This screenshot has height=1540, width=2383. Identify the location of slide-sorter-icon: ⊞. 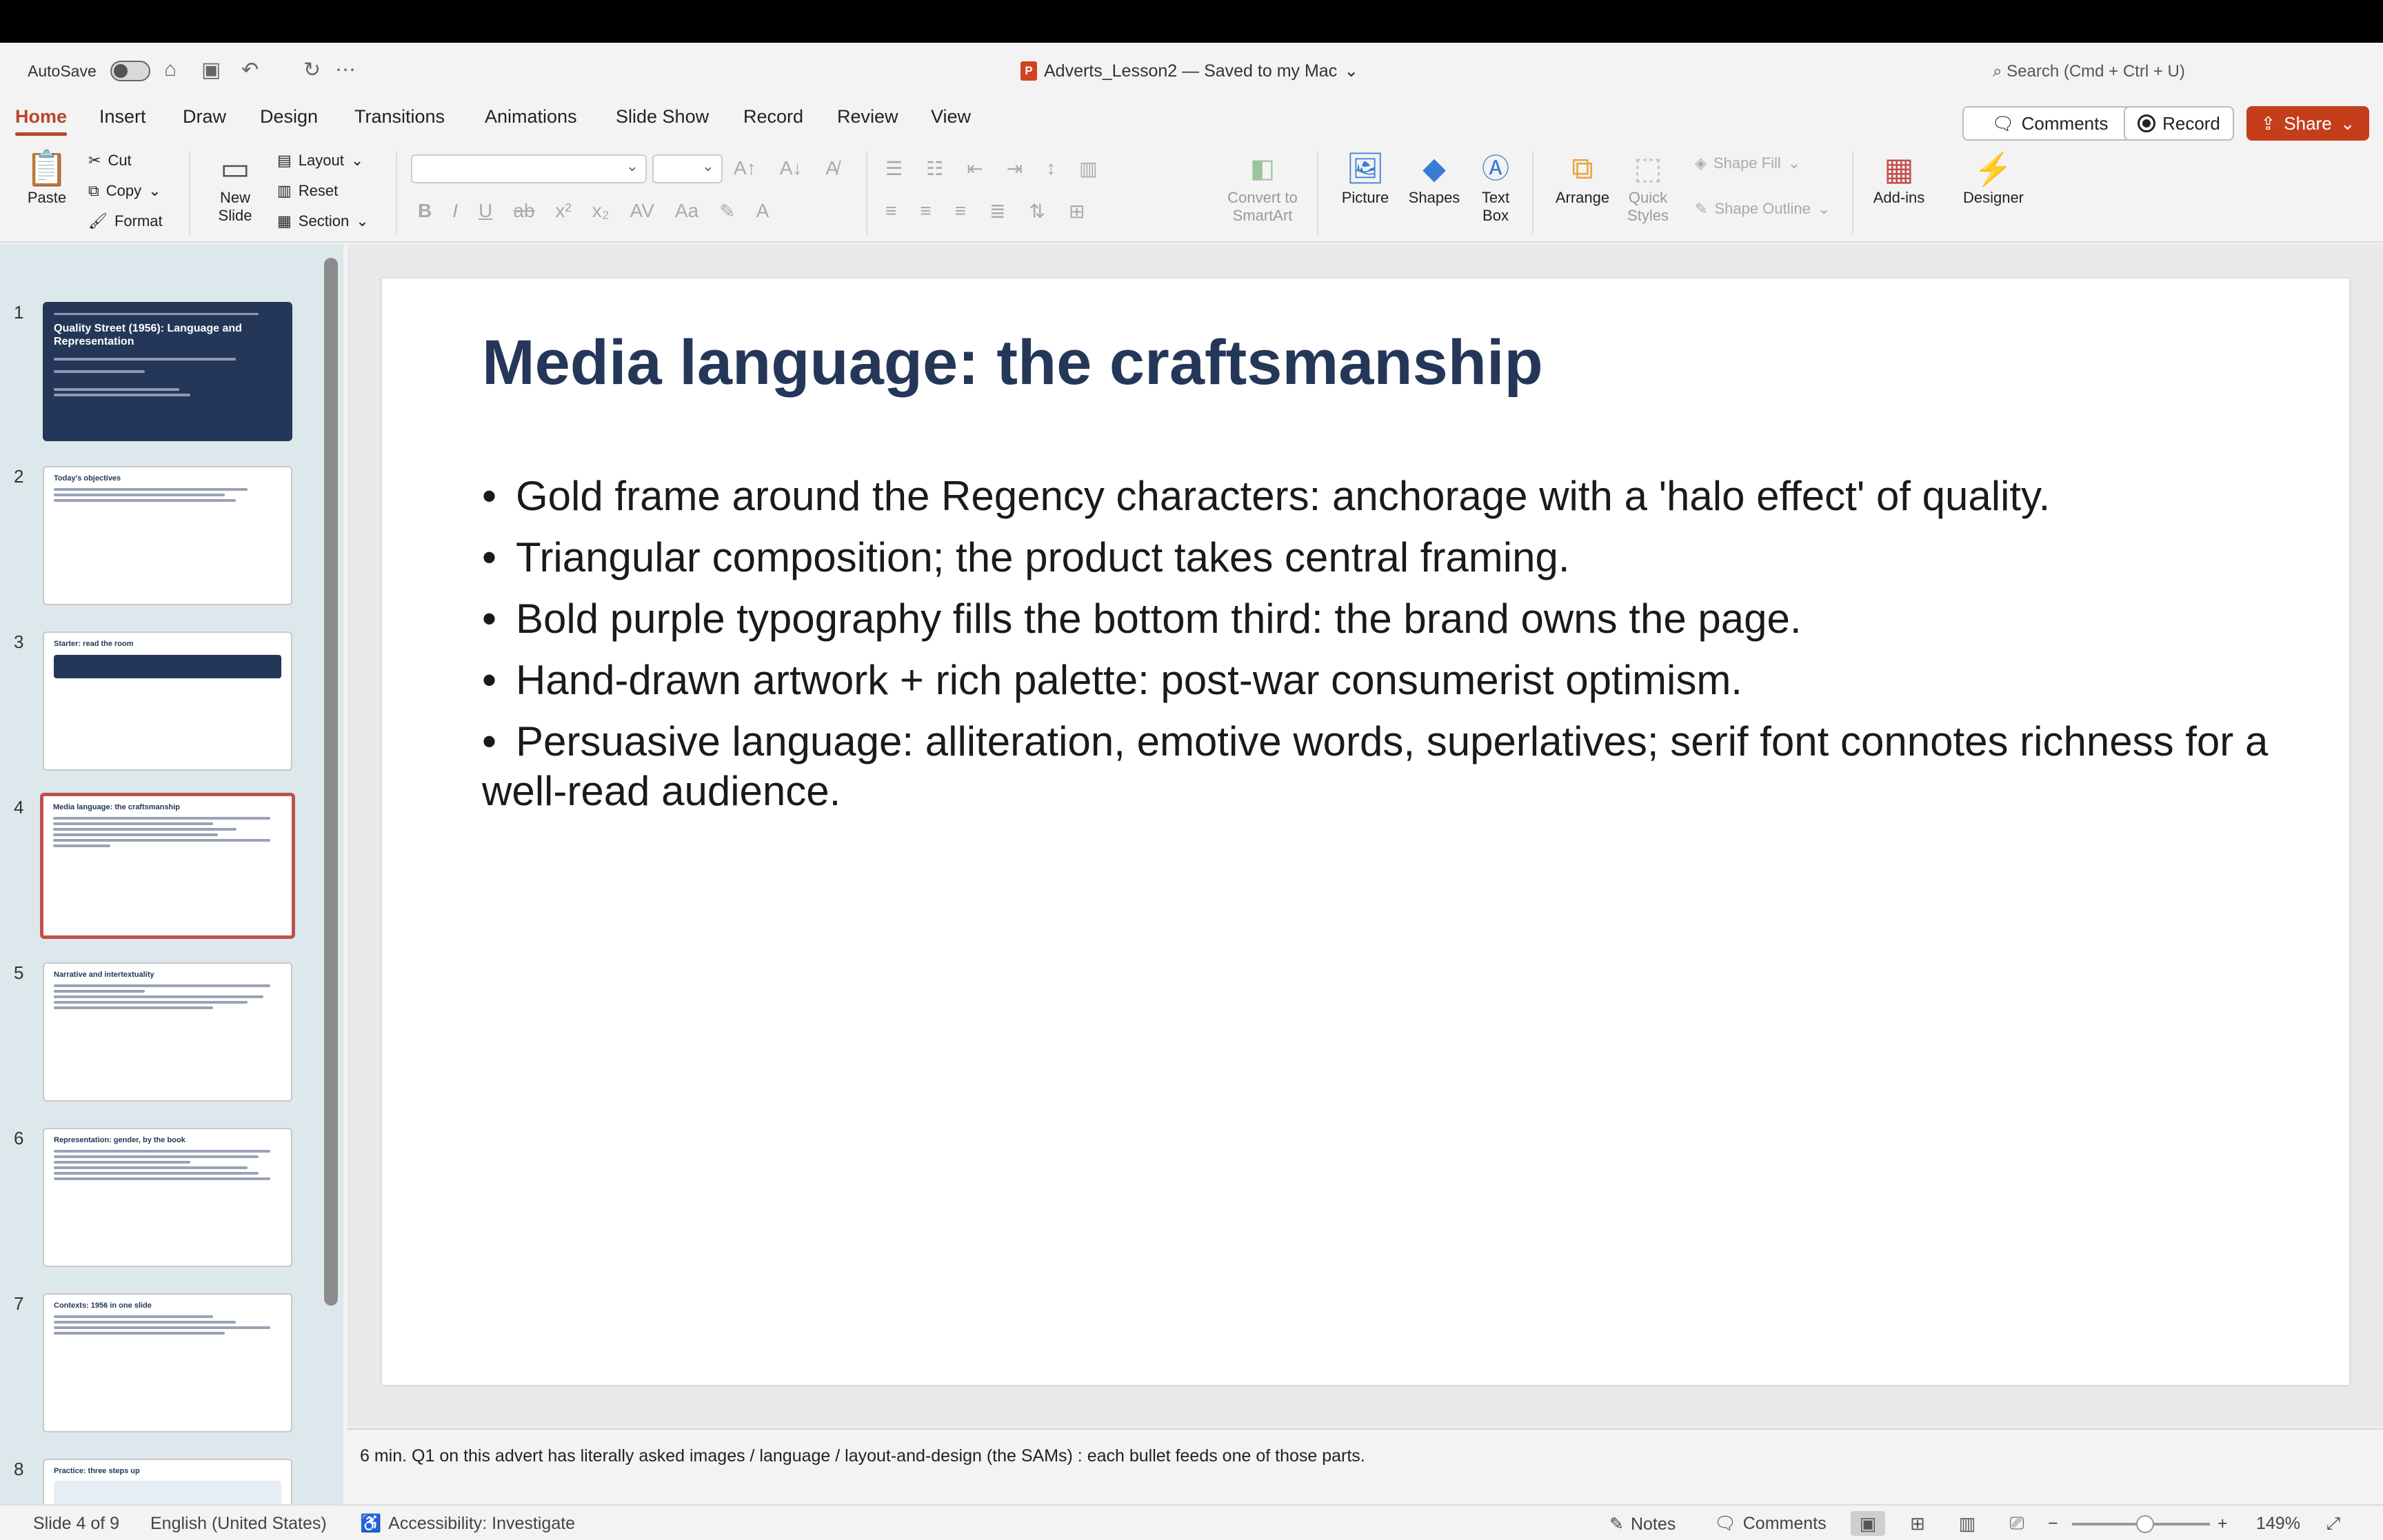
(1917, 1523).